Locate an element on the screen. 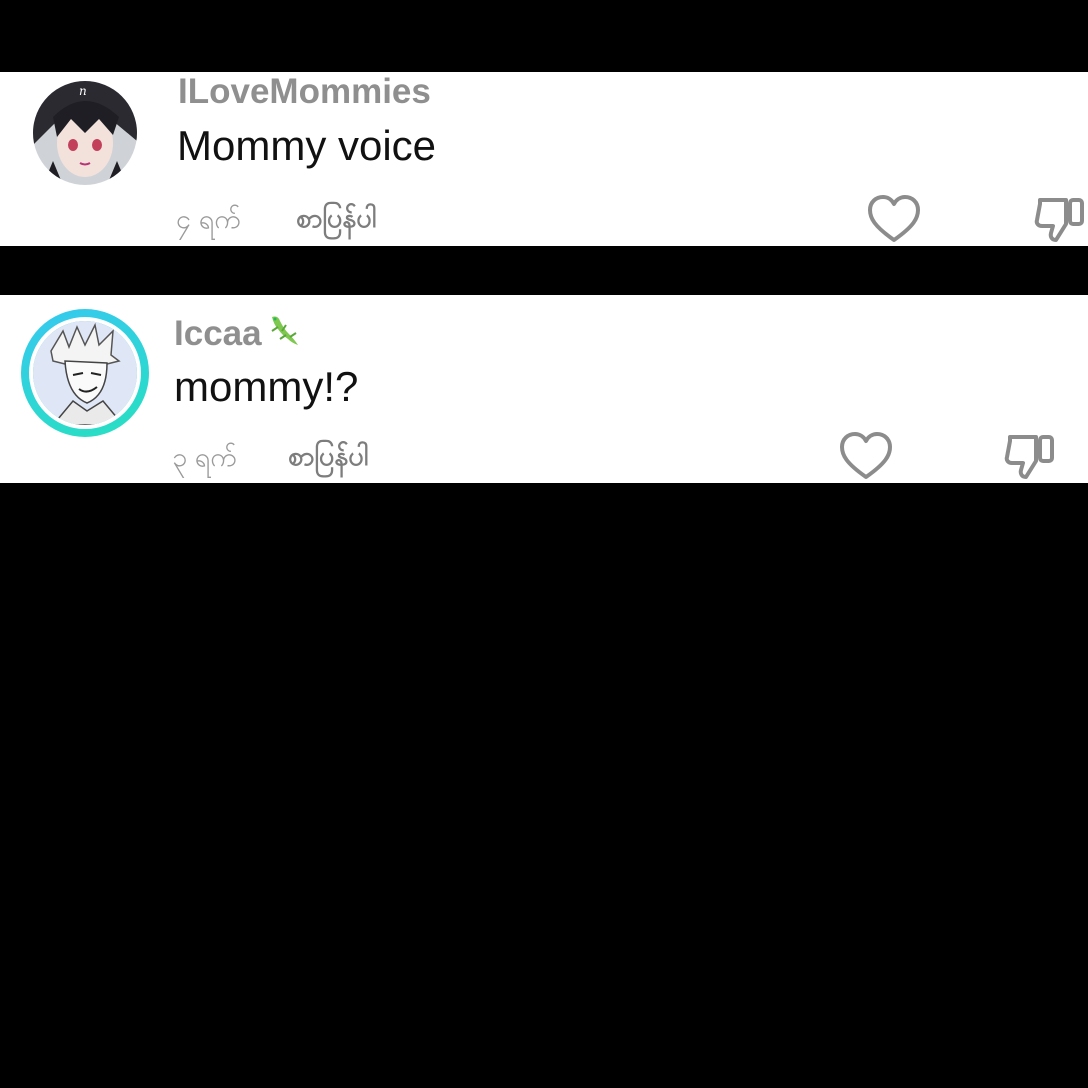  comment-text: Mommy voice is located at coordinates (307, 145).